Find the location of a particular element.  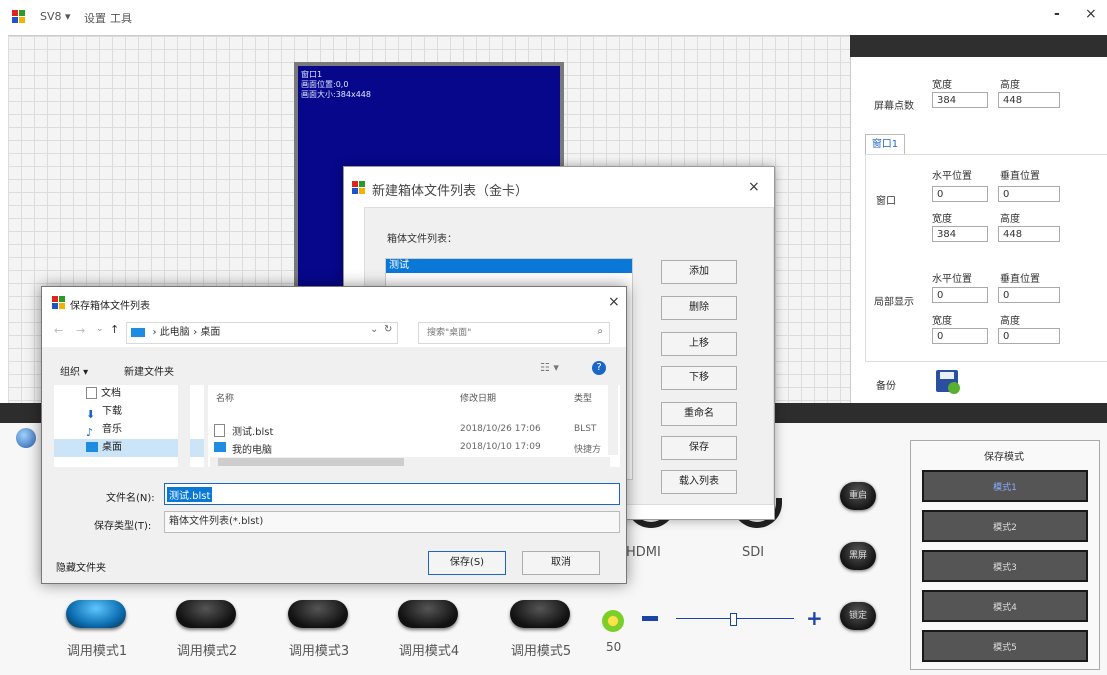

dialog2-logo-icon is located at coordinates (58, 302).